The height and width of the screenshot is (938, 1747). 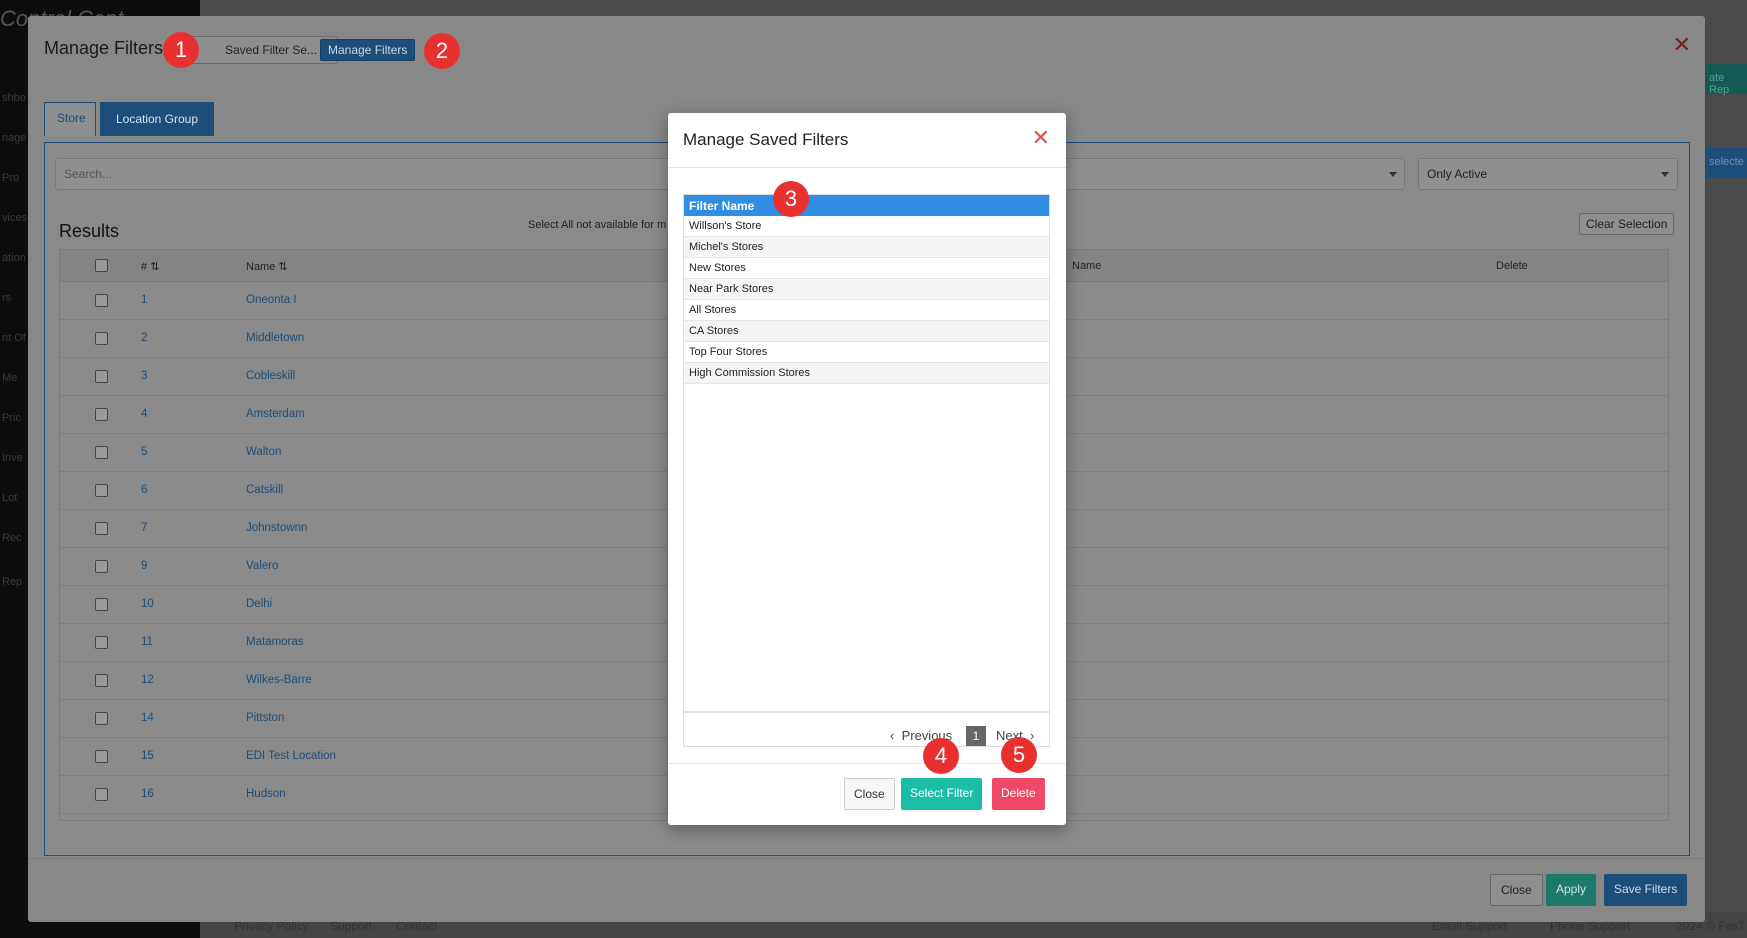 I want to click on row-number-link: 2, so click(x=144, y=338).